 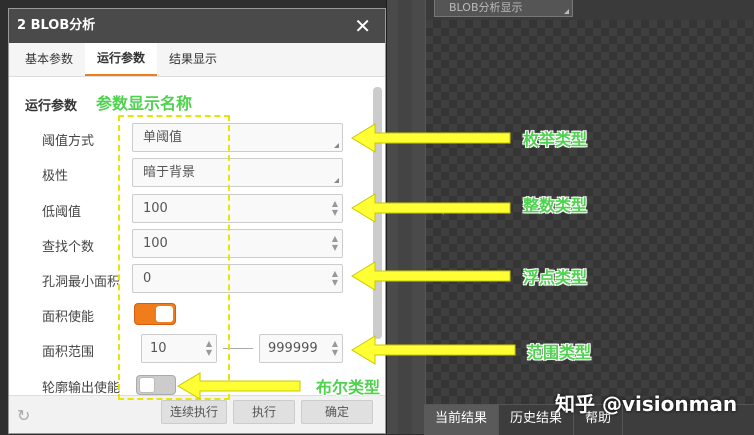 I want to click on annotation-enum-type: 枚举类型, so click(x=555, y=139).